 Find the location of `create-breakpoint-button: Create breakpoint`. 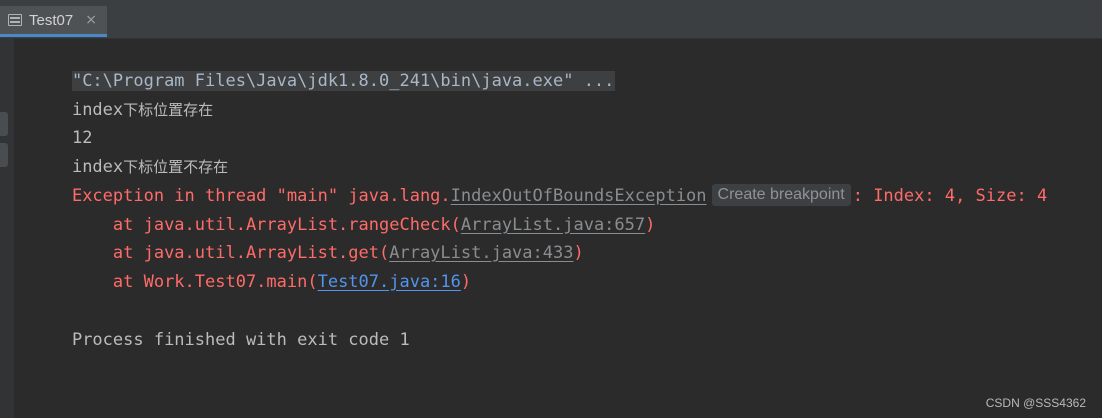

create-breakpoint-button: Create breakpoint is located at coordinates (781, 195).